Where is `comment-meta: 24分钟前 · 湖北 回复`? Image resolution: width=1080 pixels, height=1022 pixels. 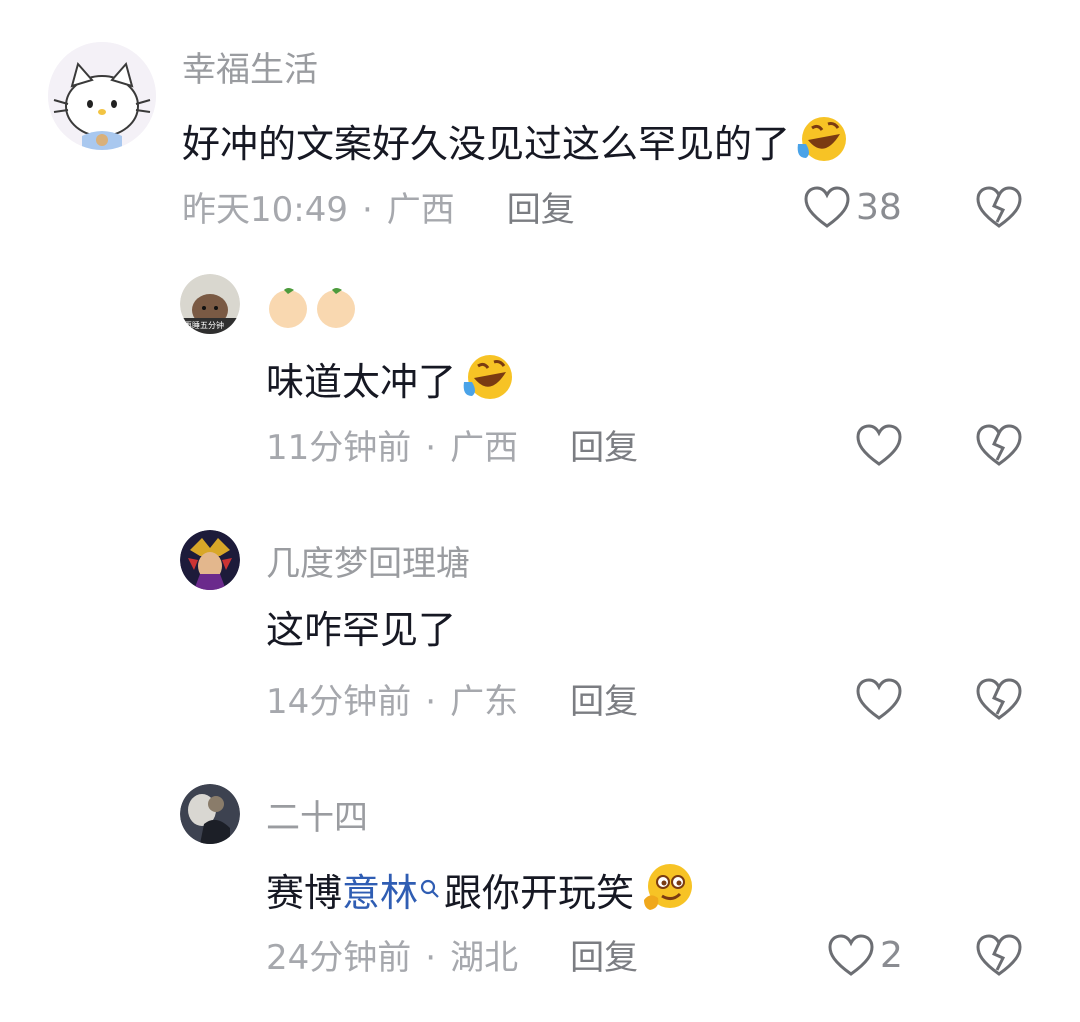 comment-meta: 24分钟前 · 湖北 回复 is located at coordinates (452, 958).